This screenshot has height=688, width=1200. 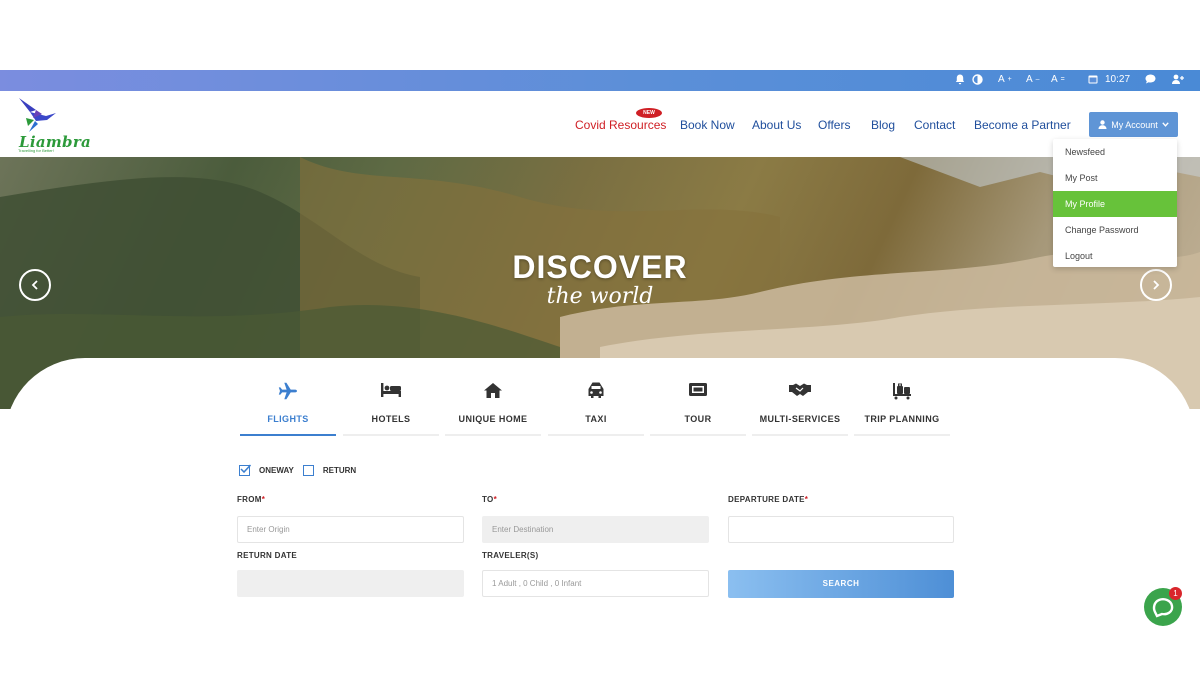 What do you see at coordinates (841, 529) in the screenshot?
I see `departure-date-input` at bounding box center [841, 529].